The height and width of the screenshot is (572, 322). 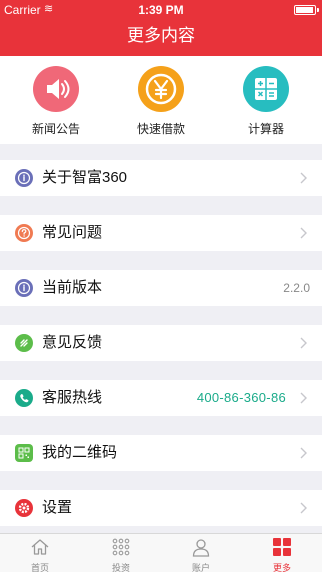 I want to click on battery-icon, so click(x=305, y=10).